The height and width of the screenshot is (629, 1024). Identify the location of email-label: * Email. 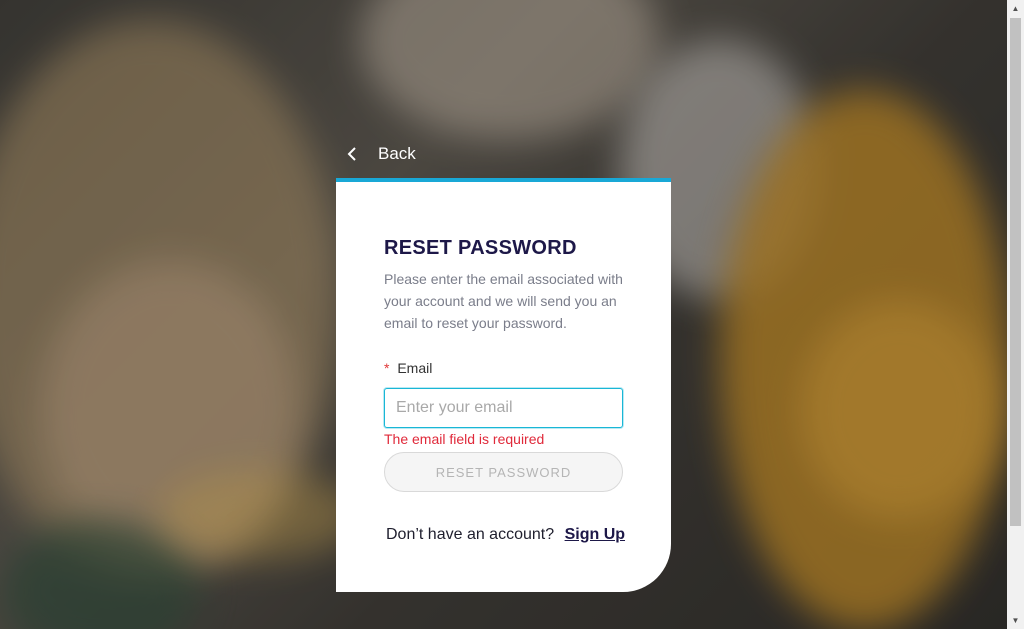
(408, 368).